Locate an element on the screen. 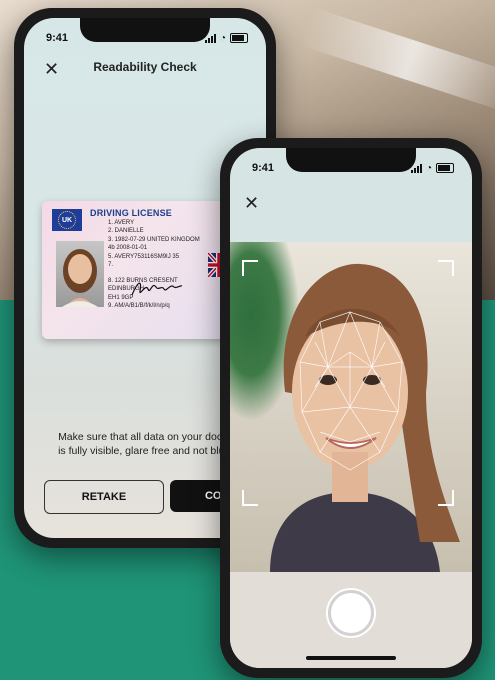 This screenshot has height=680, width=495. license-photo is located at coordinates (80, 274).